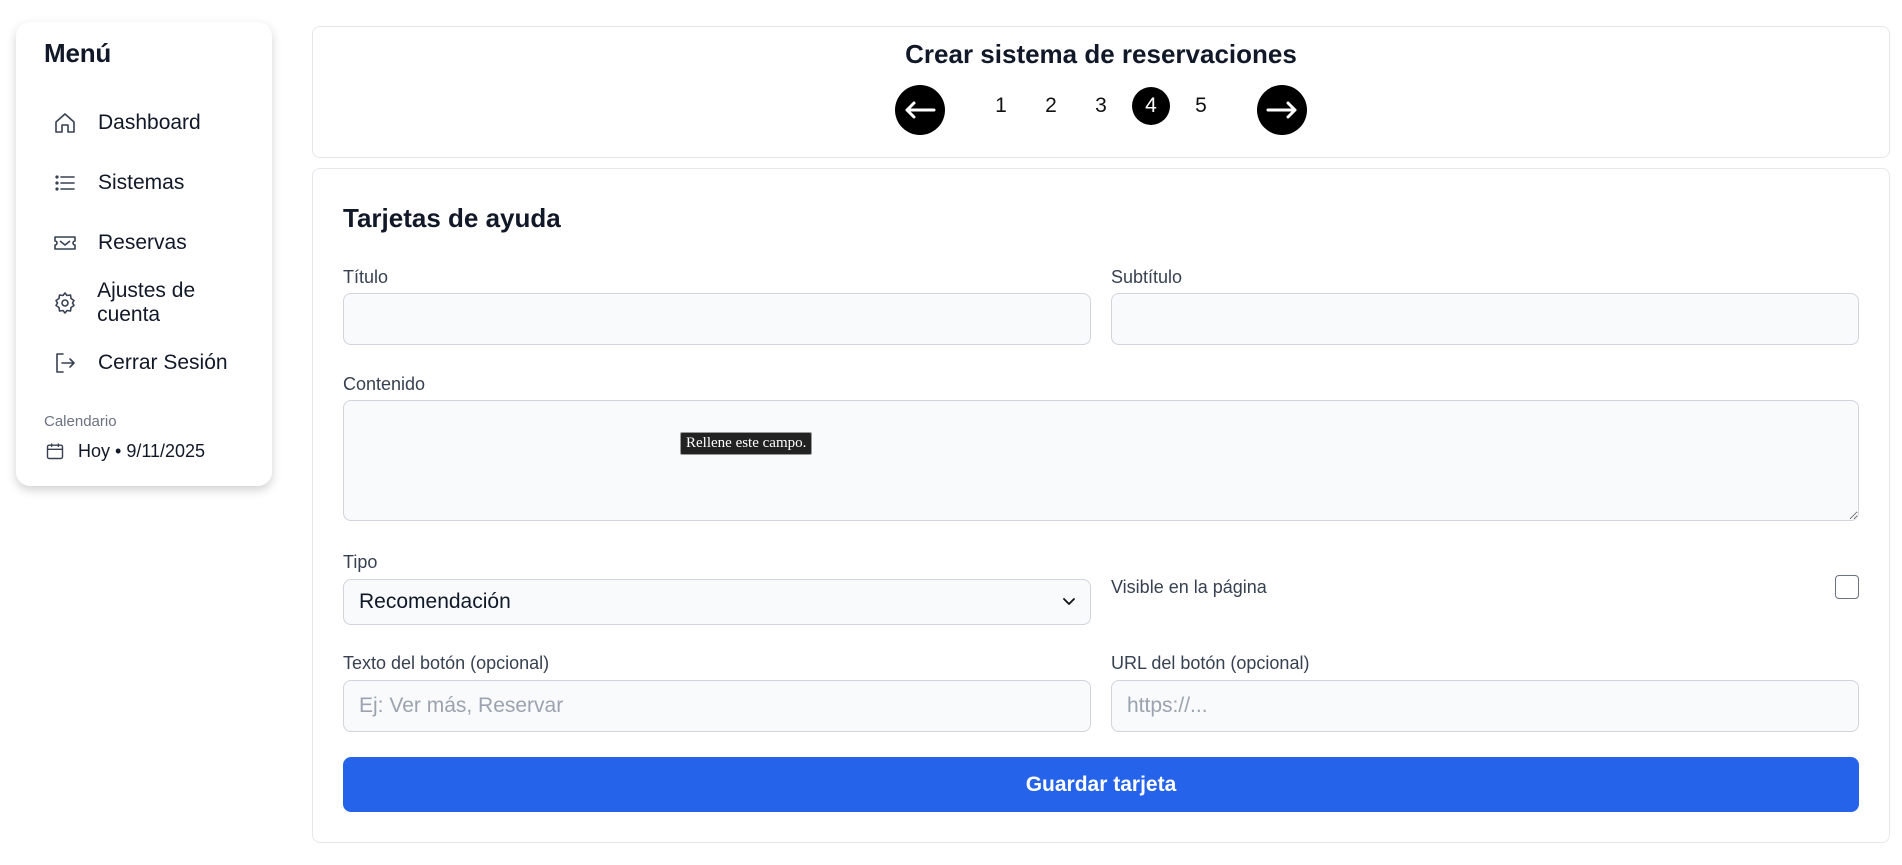  I want to click on tipo-label: Tipo, so click(360, 562).